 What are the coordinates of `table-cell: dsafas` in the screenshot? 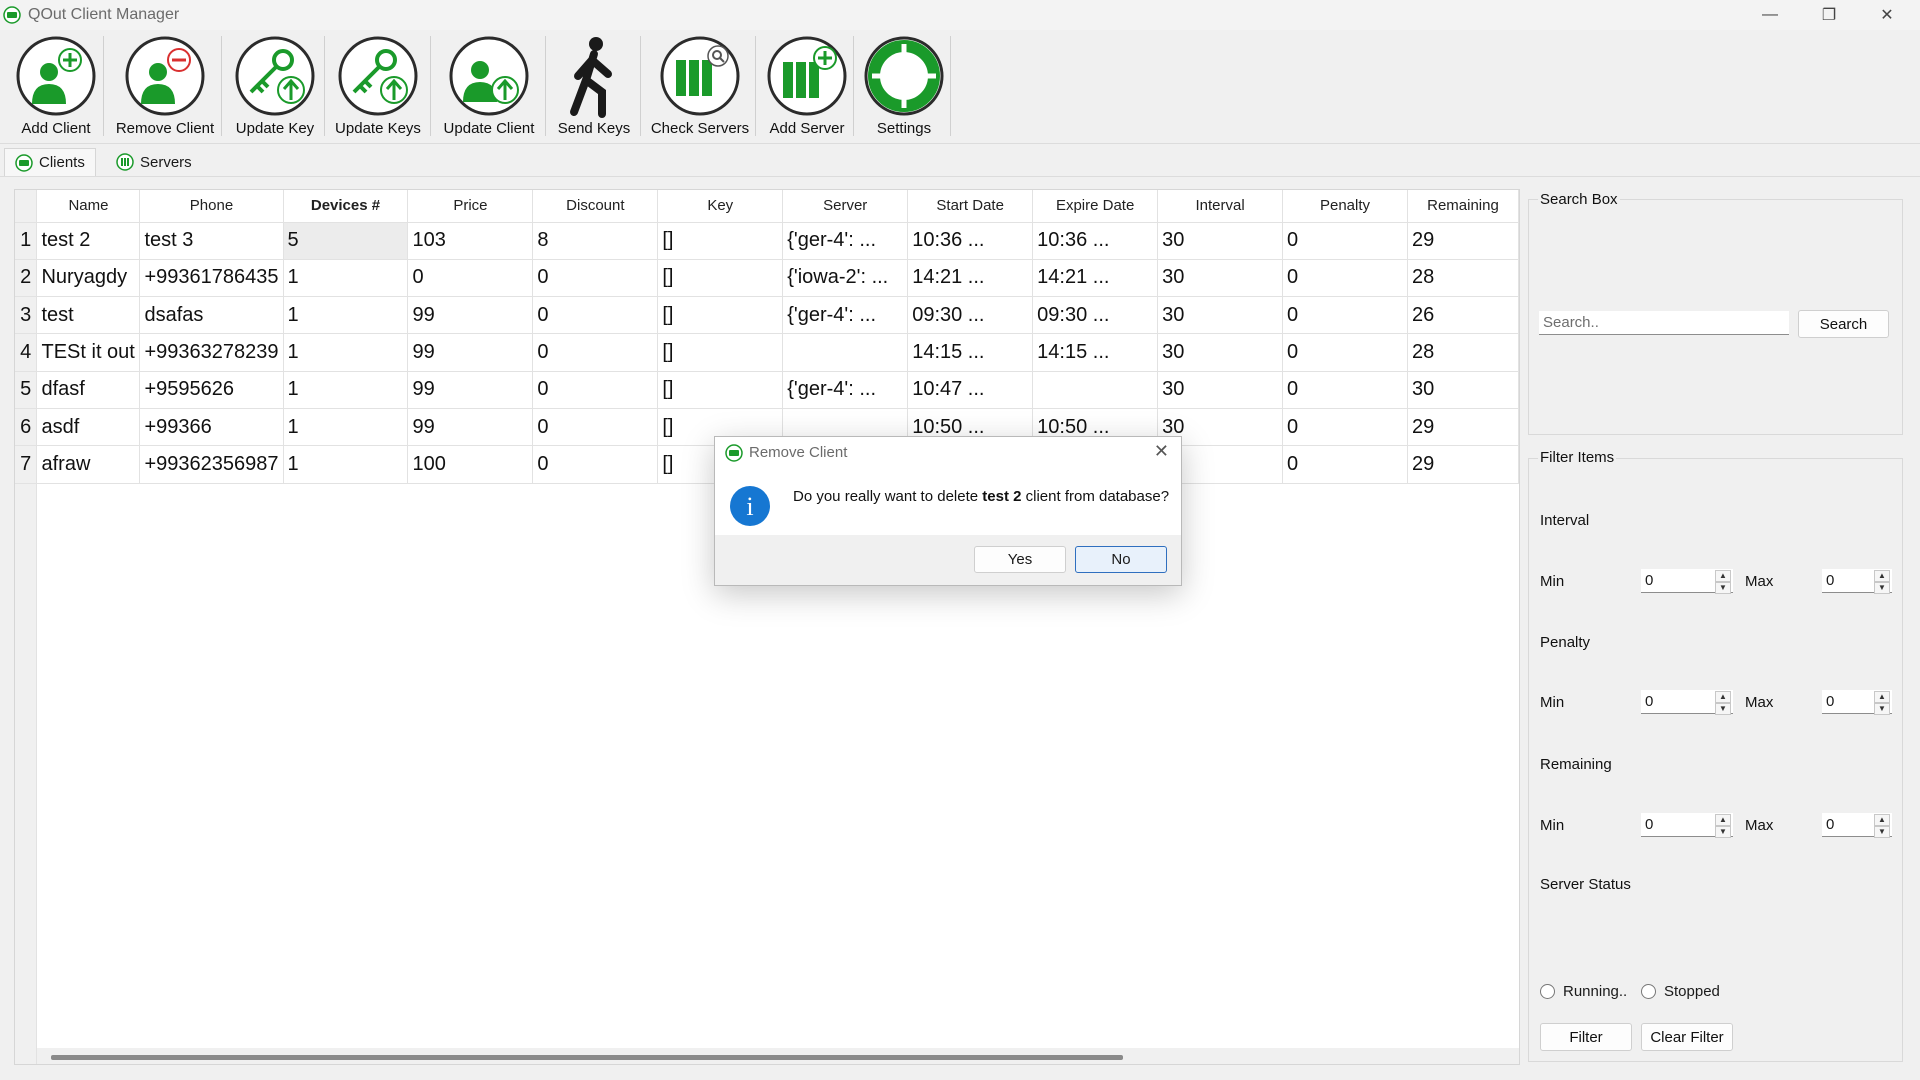 It's located at (211, 315).